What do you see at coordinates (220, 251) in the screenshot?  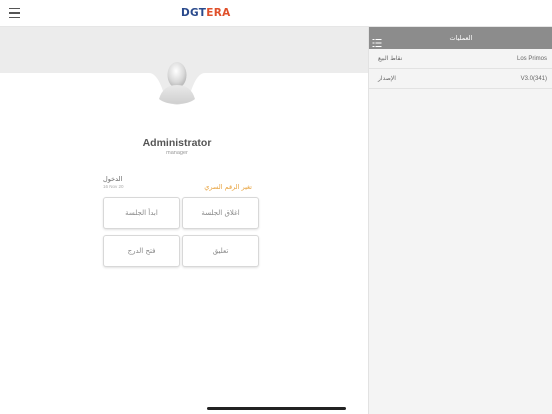 I see `suspend-button: تعليق` at bounding box center [220, 251].